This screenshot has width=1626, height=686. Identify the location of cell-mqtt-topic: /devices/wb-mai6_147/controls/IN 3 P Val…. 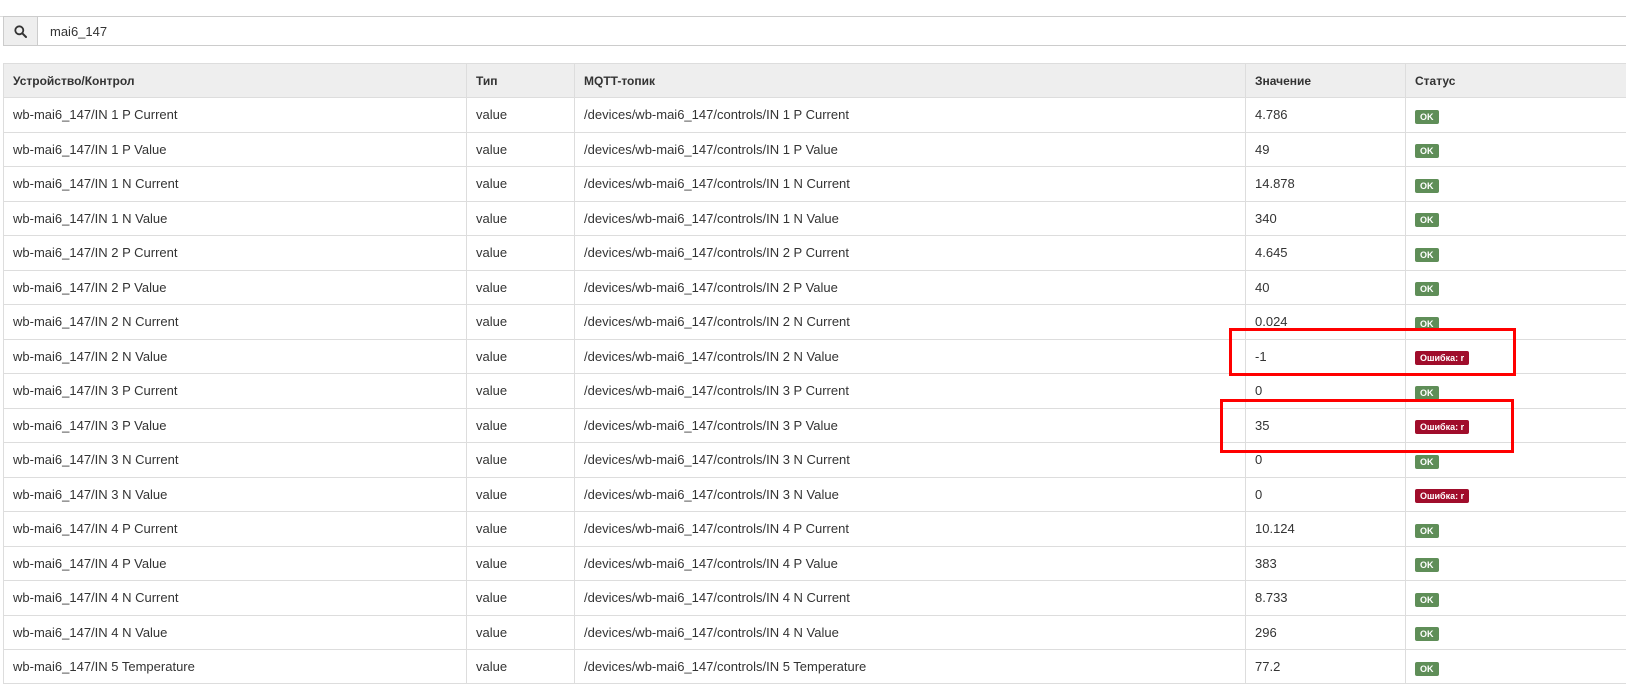
(910, 425).